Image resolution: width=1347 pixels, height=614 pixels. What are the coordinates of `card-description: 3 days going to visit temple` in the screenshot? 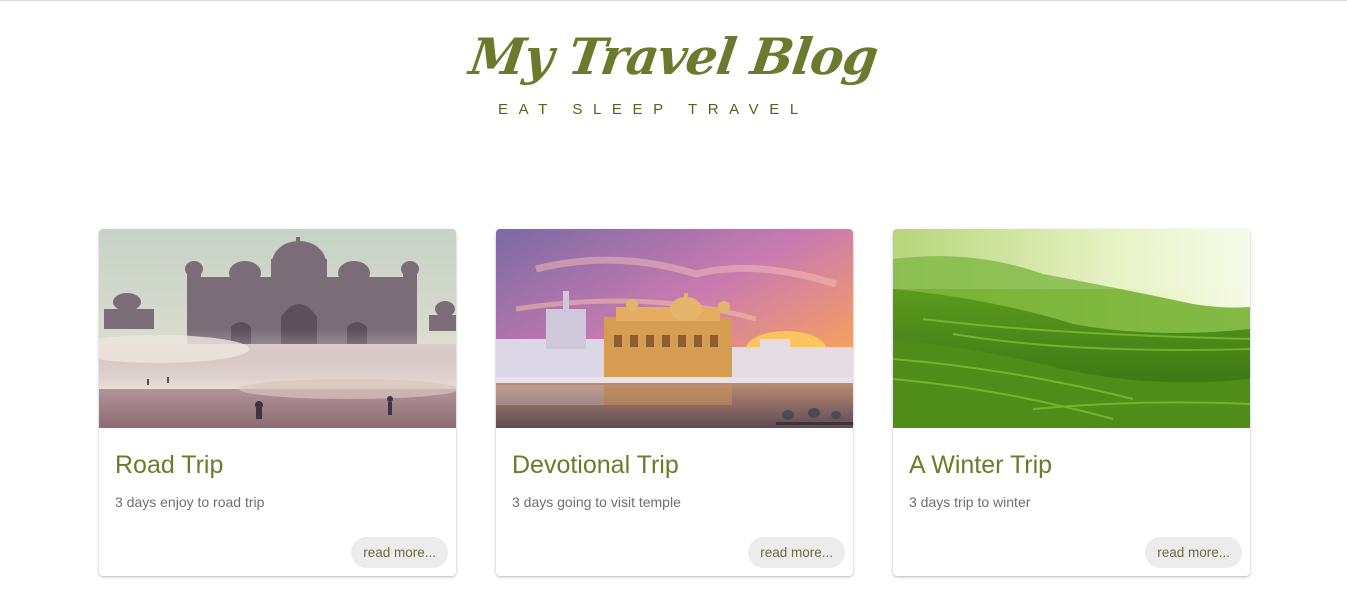 It's located at (596, 502).